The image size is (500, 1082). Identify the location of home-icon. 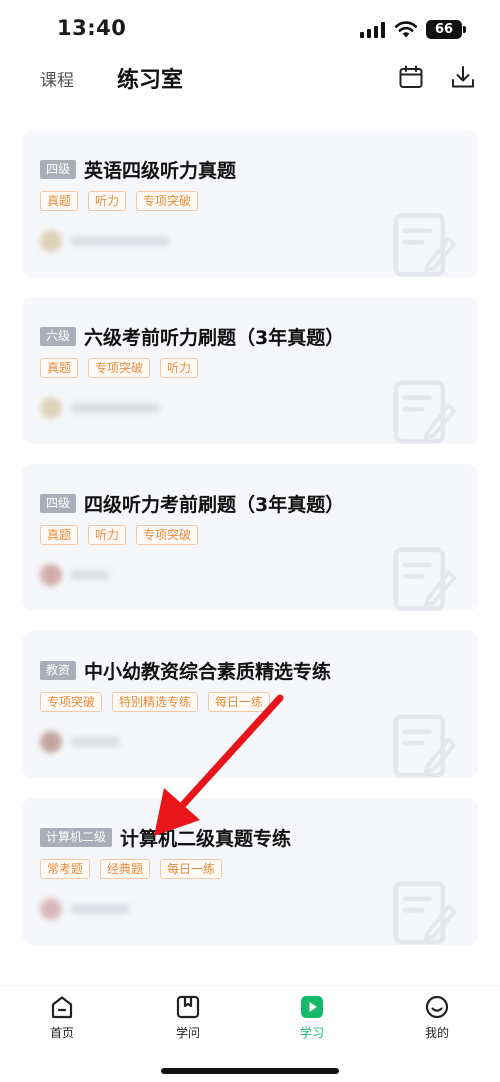
(62, 1007).